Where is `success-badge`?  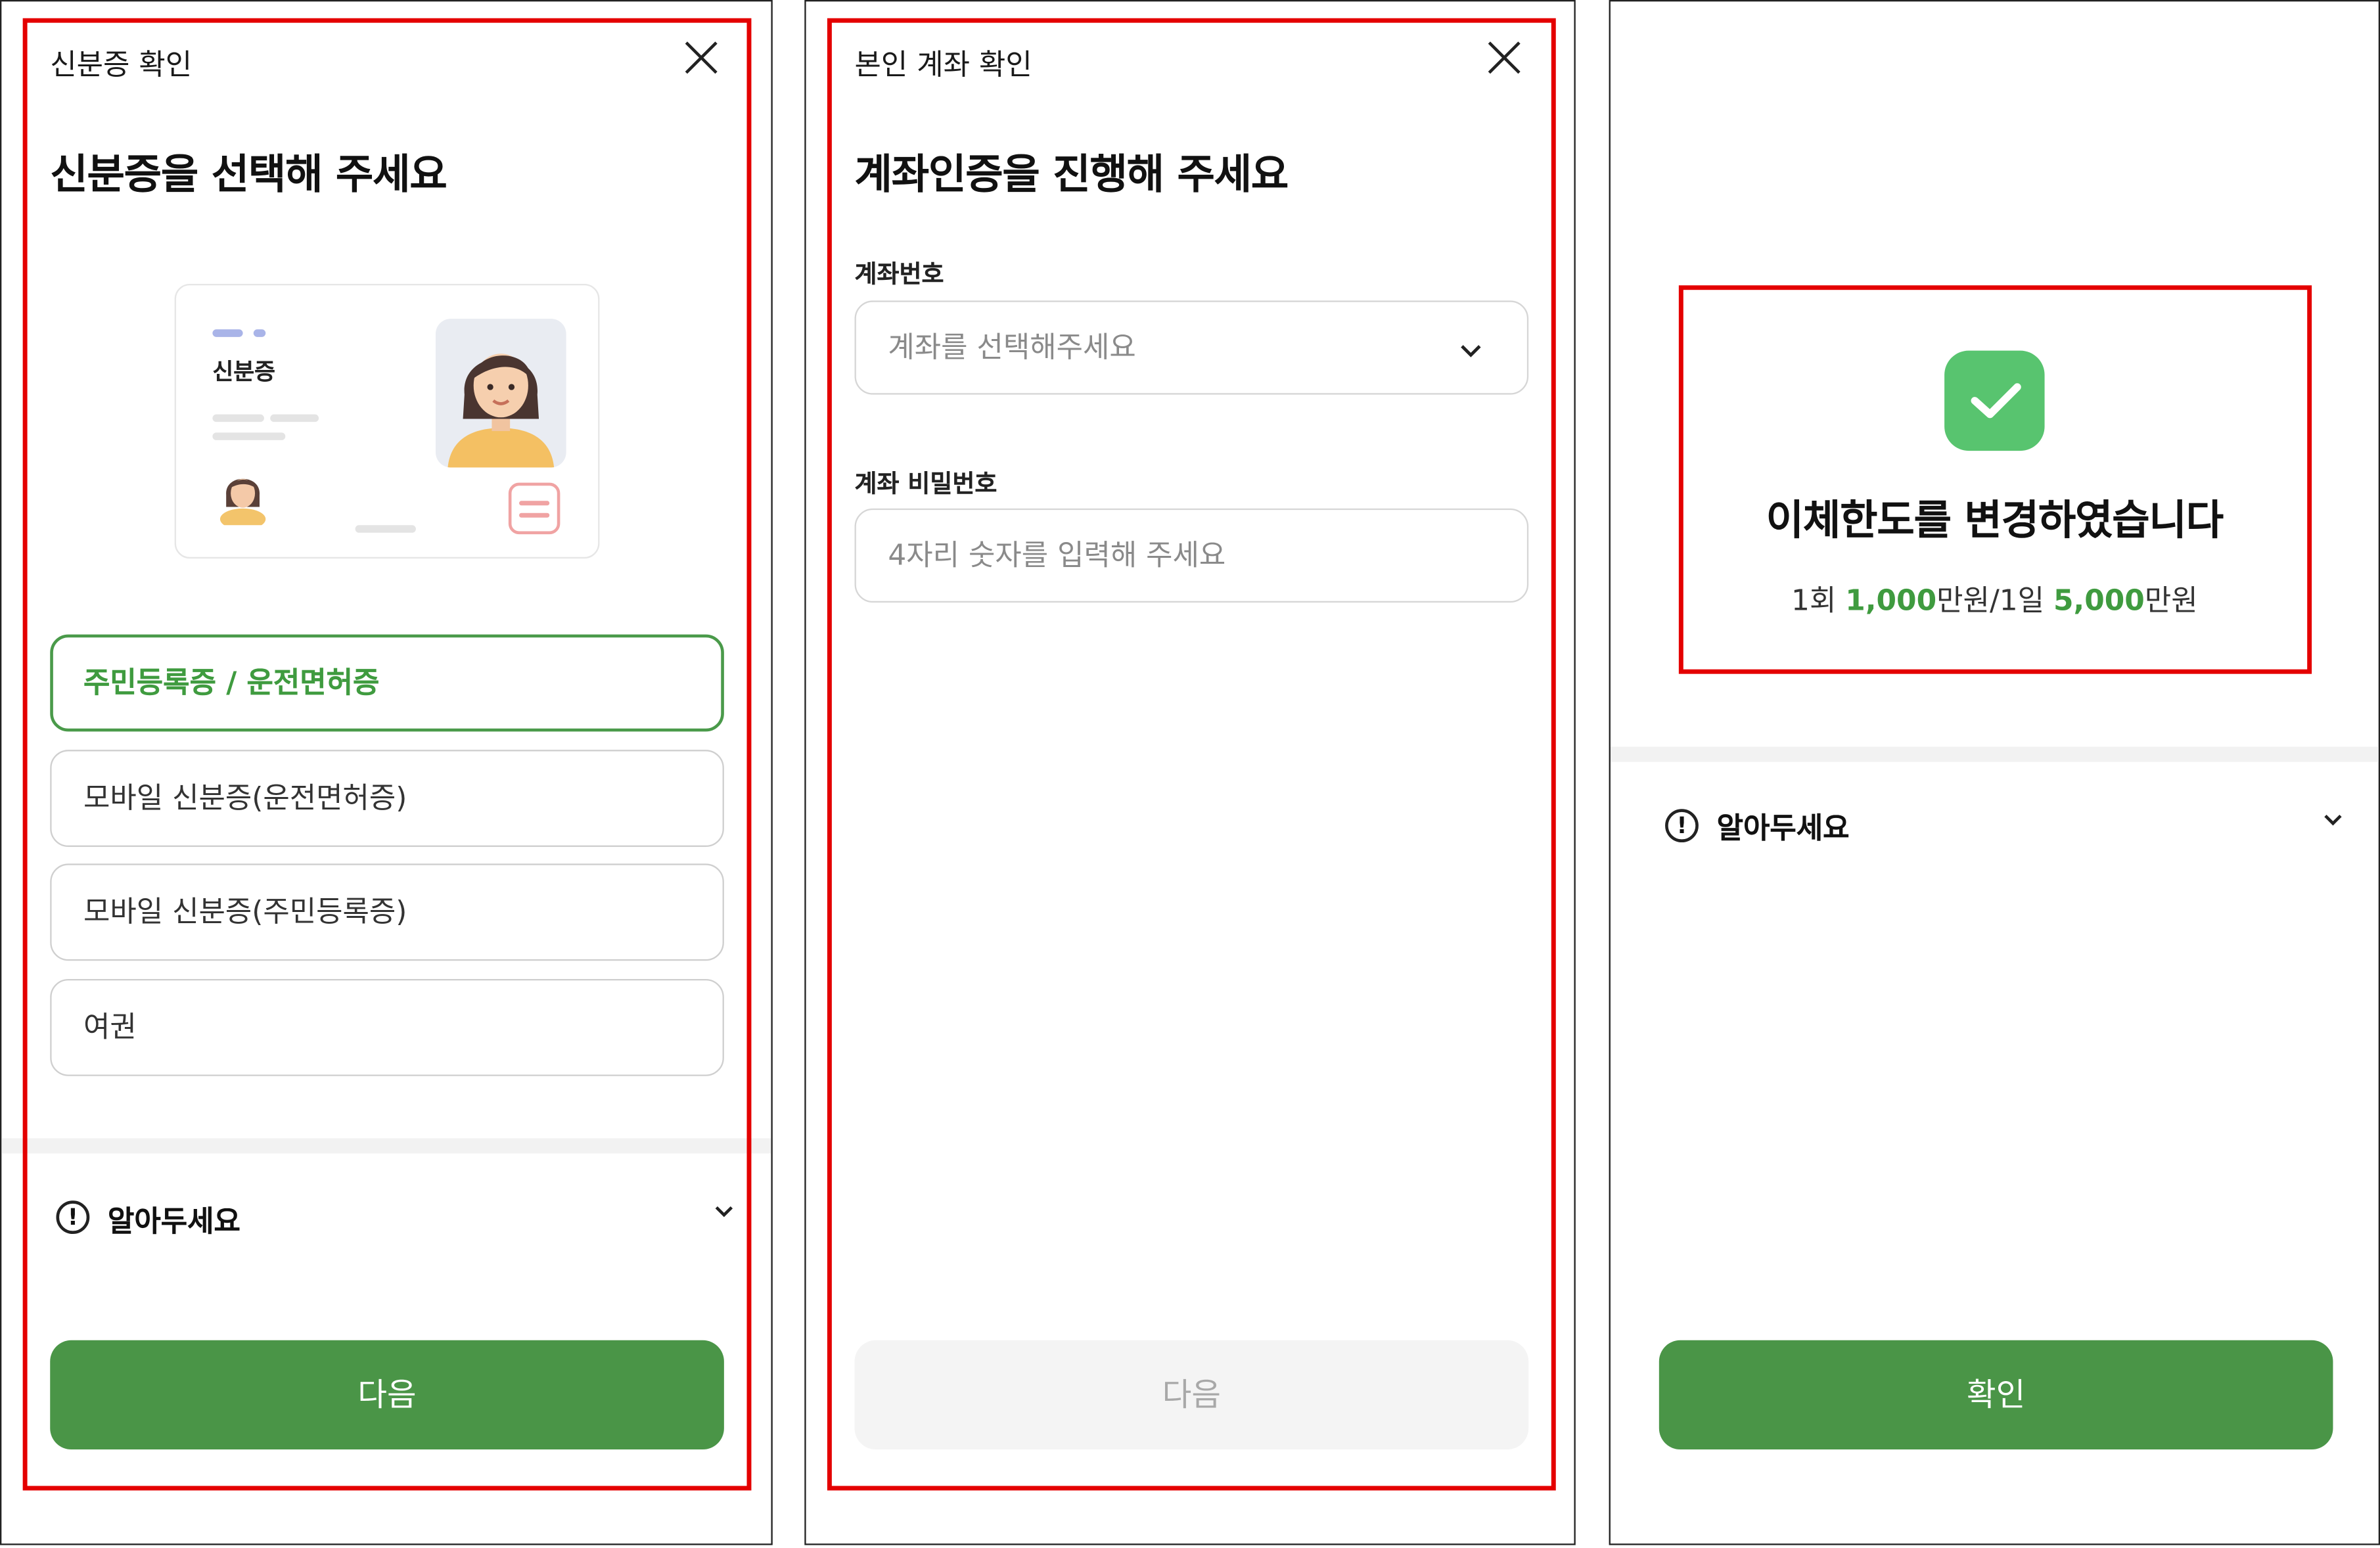
success-badge is located at coordinates (1994, 400).